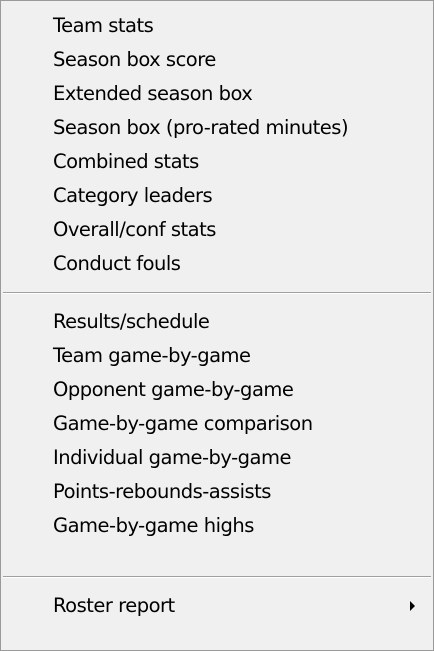 The height and width of the screenshot is (651, 434). What do you see at coordinates (217, 606) in the screenshot?
I see `menu-item-roster-report: Roster report` at bounding box center [217, 606].